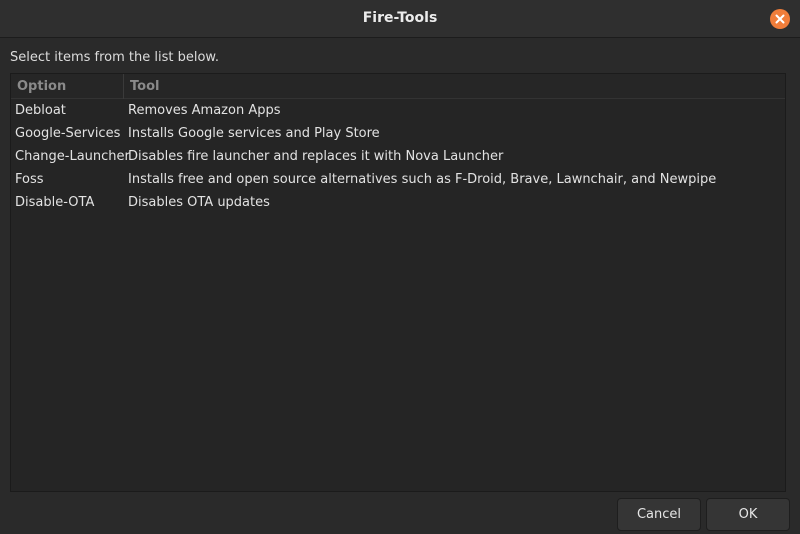  I want to click on option-name: Debloat, so click(40, 110).